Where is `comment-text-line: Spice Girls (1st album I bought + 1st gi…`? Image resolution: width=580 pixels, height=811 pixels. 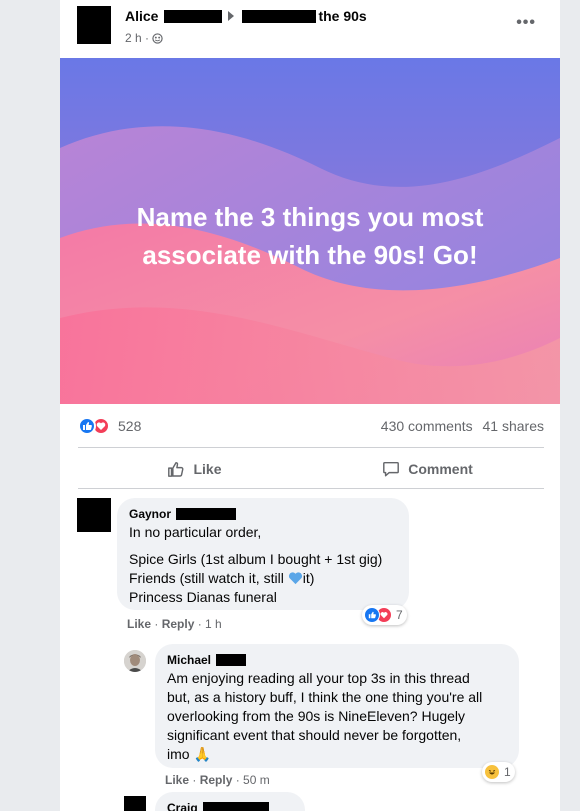 comment-text-line: Spice Girls (1st album I bought + 1st gi… is located at coordinates (256, 559).